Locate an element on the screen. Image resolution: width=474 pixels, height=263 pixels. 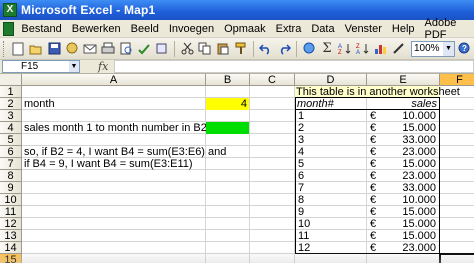
row-header-3: 3 is located at coordinates (11, 116).